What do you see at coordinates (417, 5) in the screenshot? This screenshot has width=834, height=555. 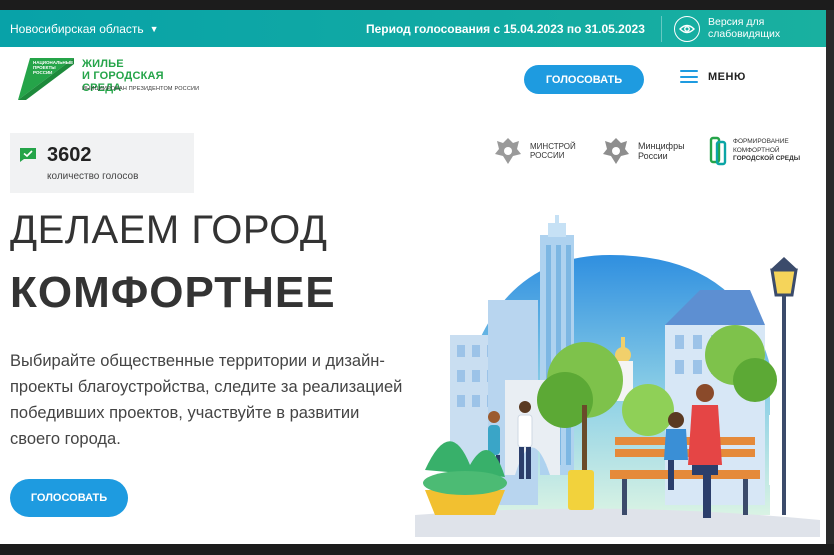 I see `window-frame-top` at bounding box center [417, 5].